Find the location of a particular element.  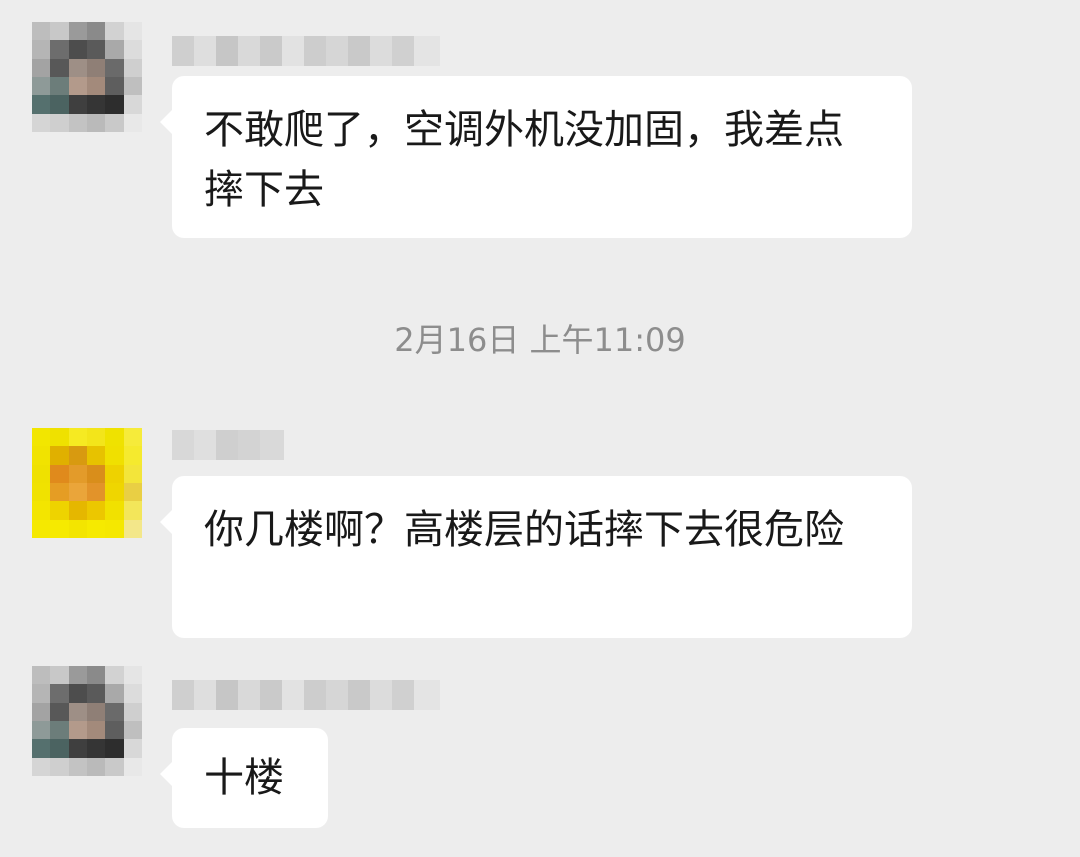

message-bubble: 十楼 is located at coordinates (244, 778).